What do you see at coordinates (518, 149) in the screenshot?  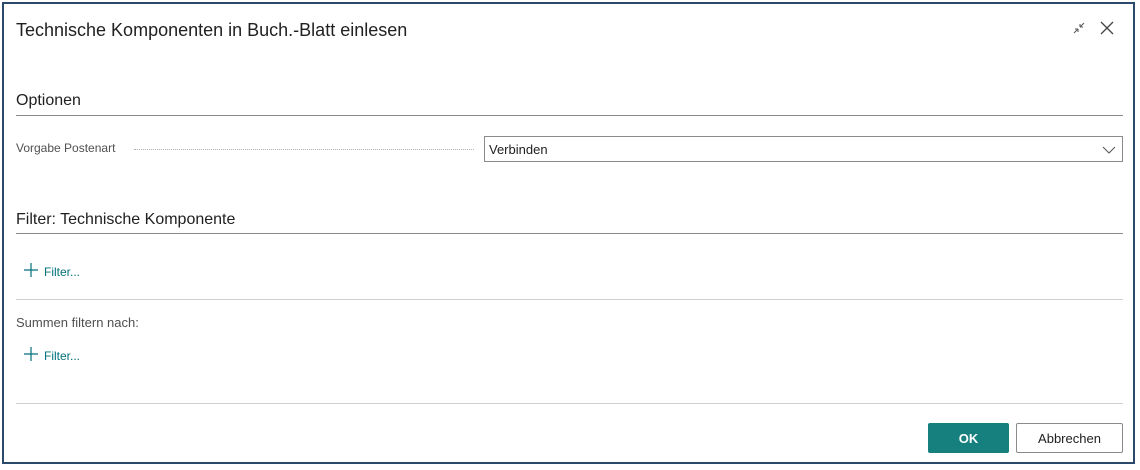 I see `default-entry-type-value: Verbinden` at bounding box center [518, 149].